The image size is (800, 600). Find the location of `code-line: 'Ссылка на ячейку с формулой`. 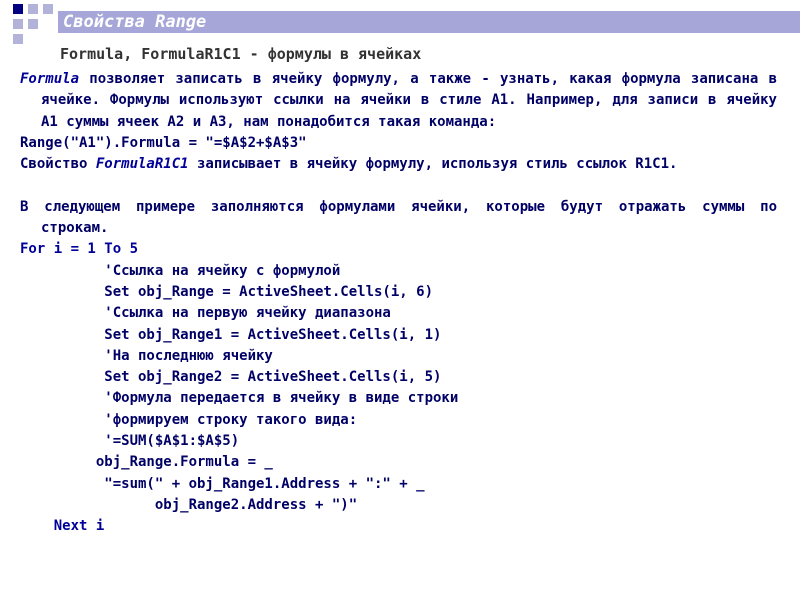

code-line: 'Ссылка на ячейку с формулой is located at coordinates (180, 270).